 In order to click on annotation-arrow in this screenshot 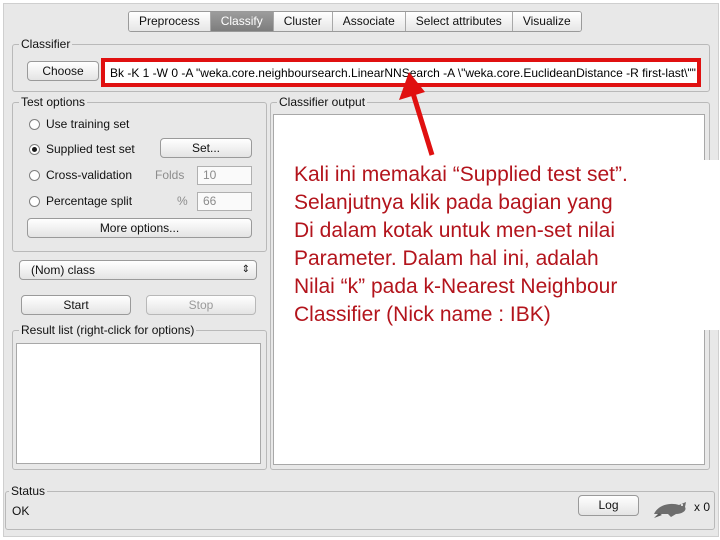, I will do `click(417, 114)`.